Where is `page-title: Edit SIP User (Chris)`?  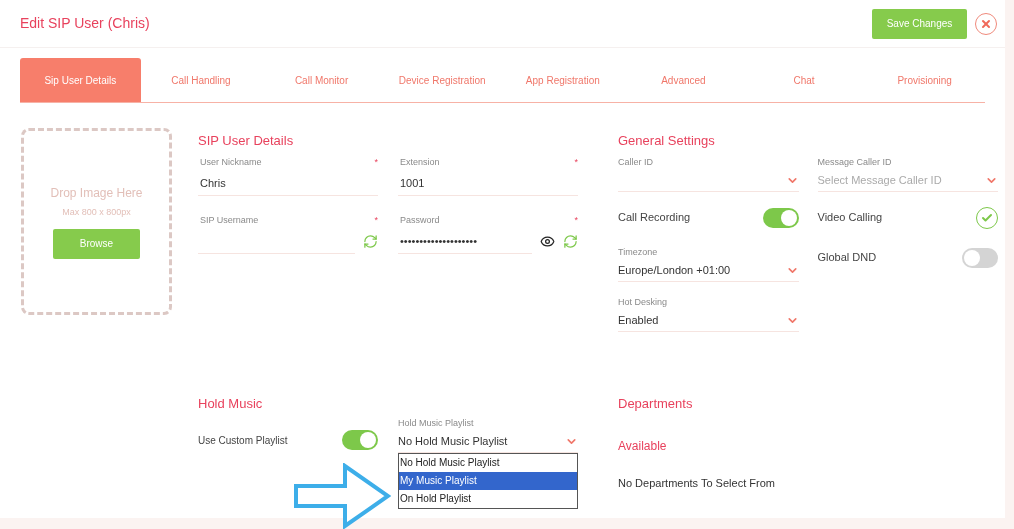
page-title: Edit SIP User (Chris) is located at coordinates (85, 23).